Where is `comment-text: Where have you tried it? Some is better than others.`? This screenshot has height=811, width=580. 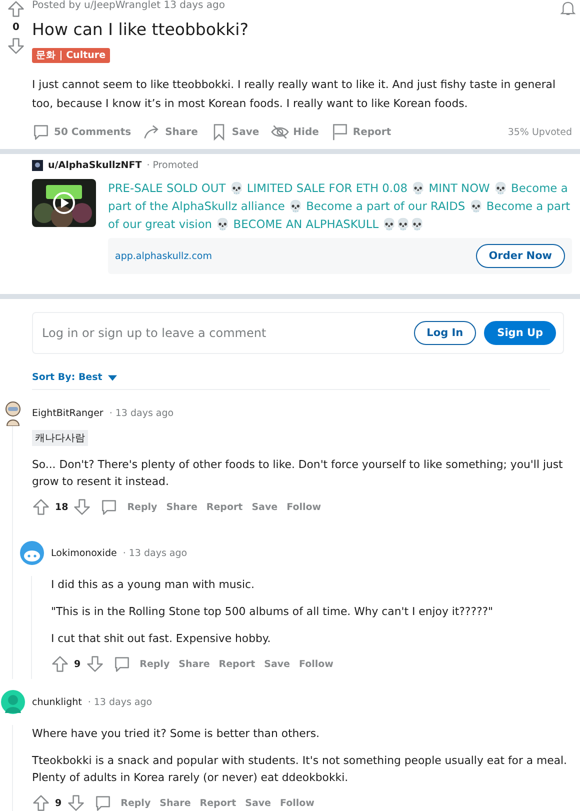
comment-text: Where have you tried it? Some is better than others. is located at coordinates (176, 734).